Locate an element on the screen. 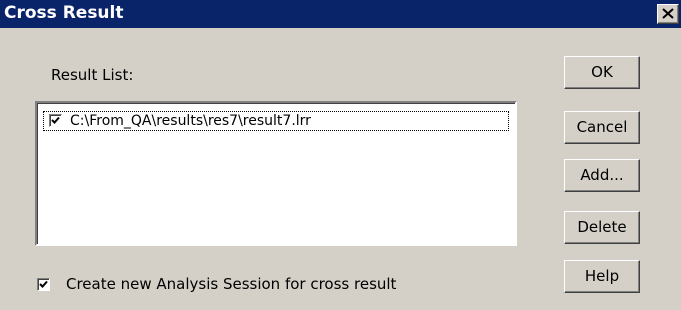 The width and height of the screenshot is (681, 310). window-title: Cross Result is located at coordinates (64, 13).